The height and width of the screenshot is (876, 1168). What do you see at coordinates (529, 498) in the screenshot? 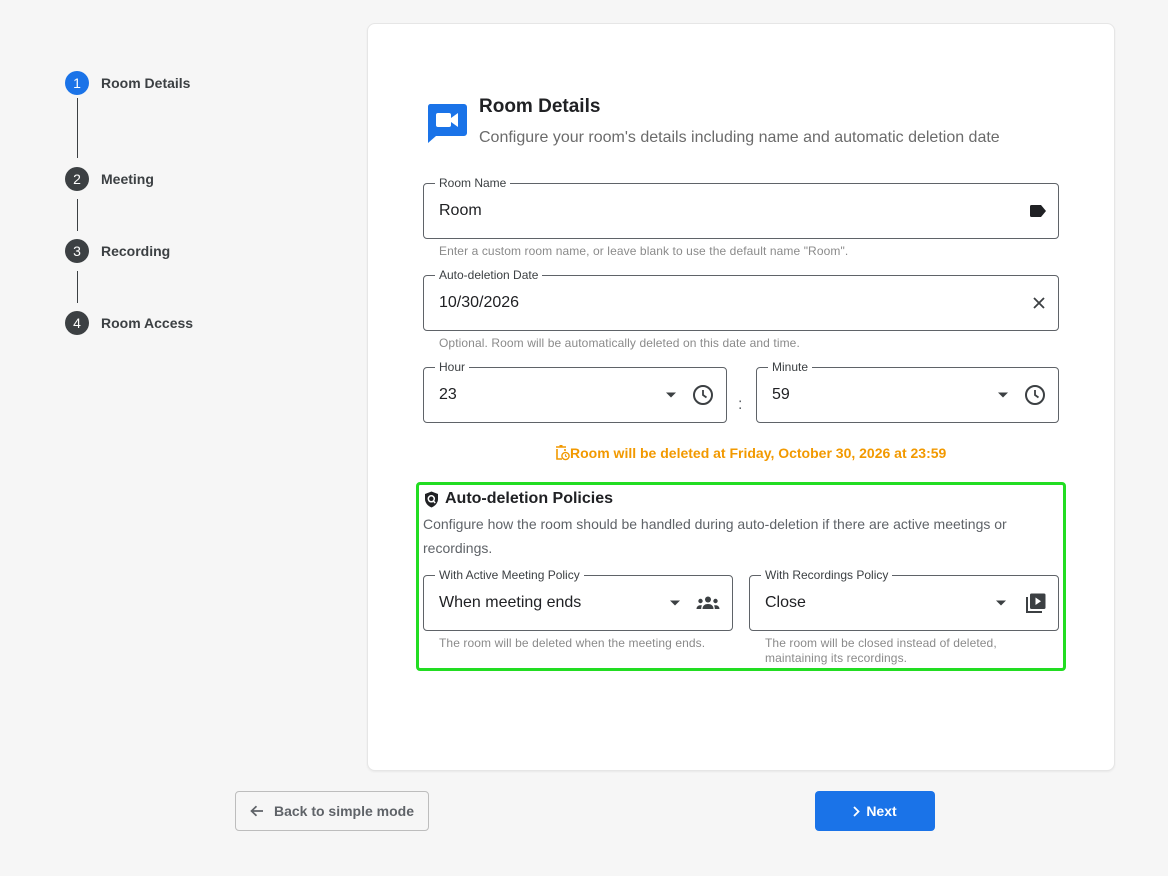
I see `policies-title: Auto-deletion Policies` at bounding box center [529, 498].